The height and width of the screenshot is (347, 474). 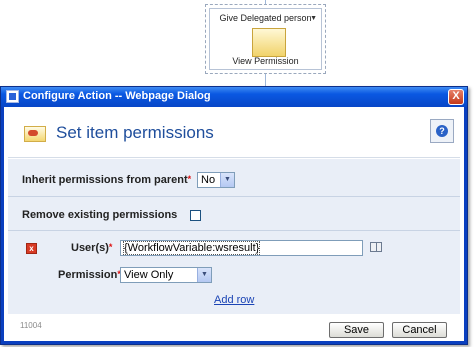 I want to click on permission-value: View Only, so click(x=149, y=275).